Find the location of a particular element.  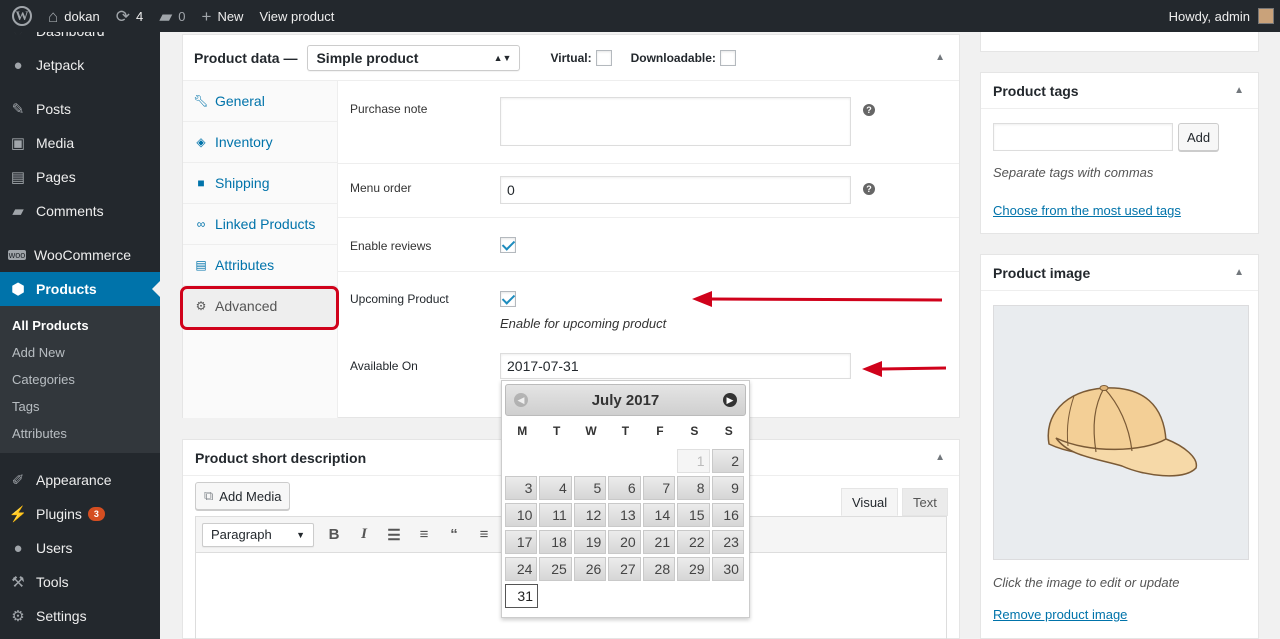

datepicker-day: 17 is located at coordinates (521, 542).